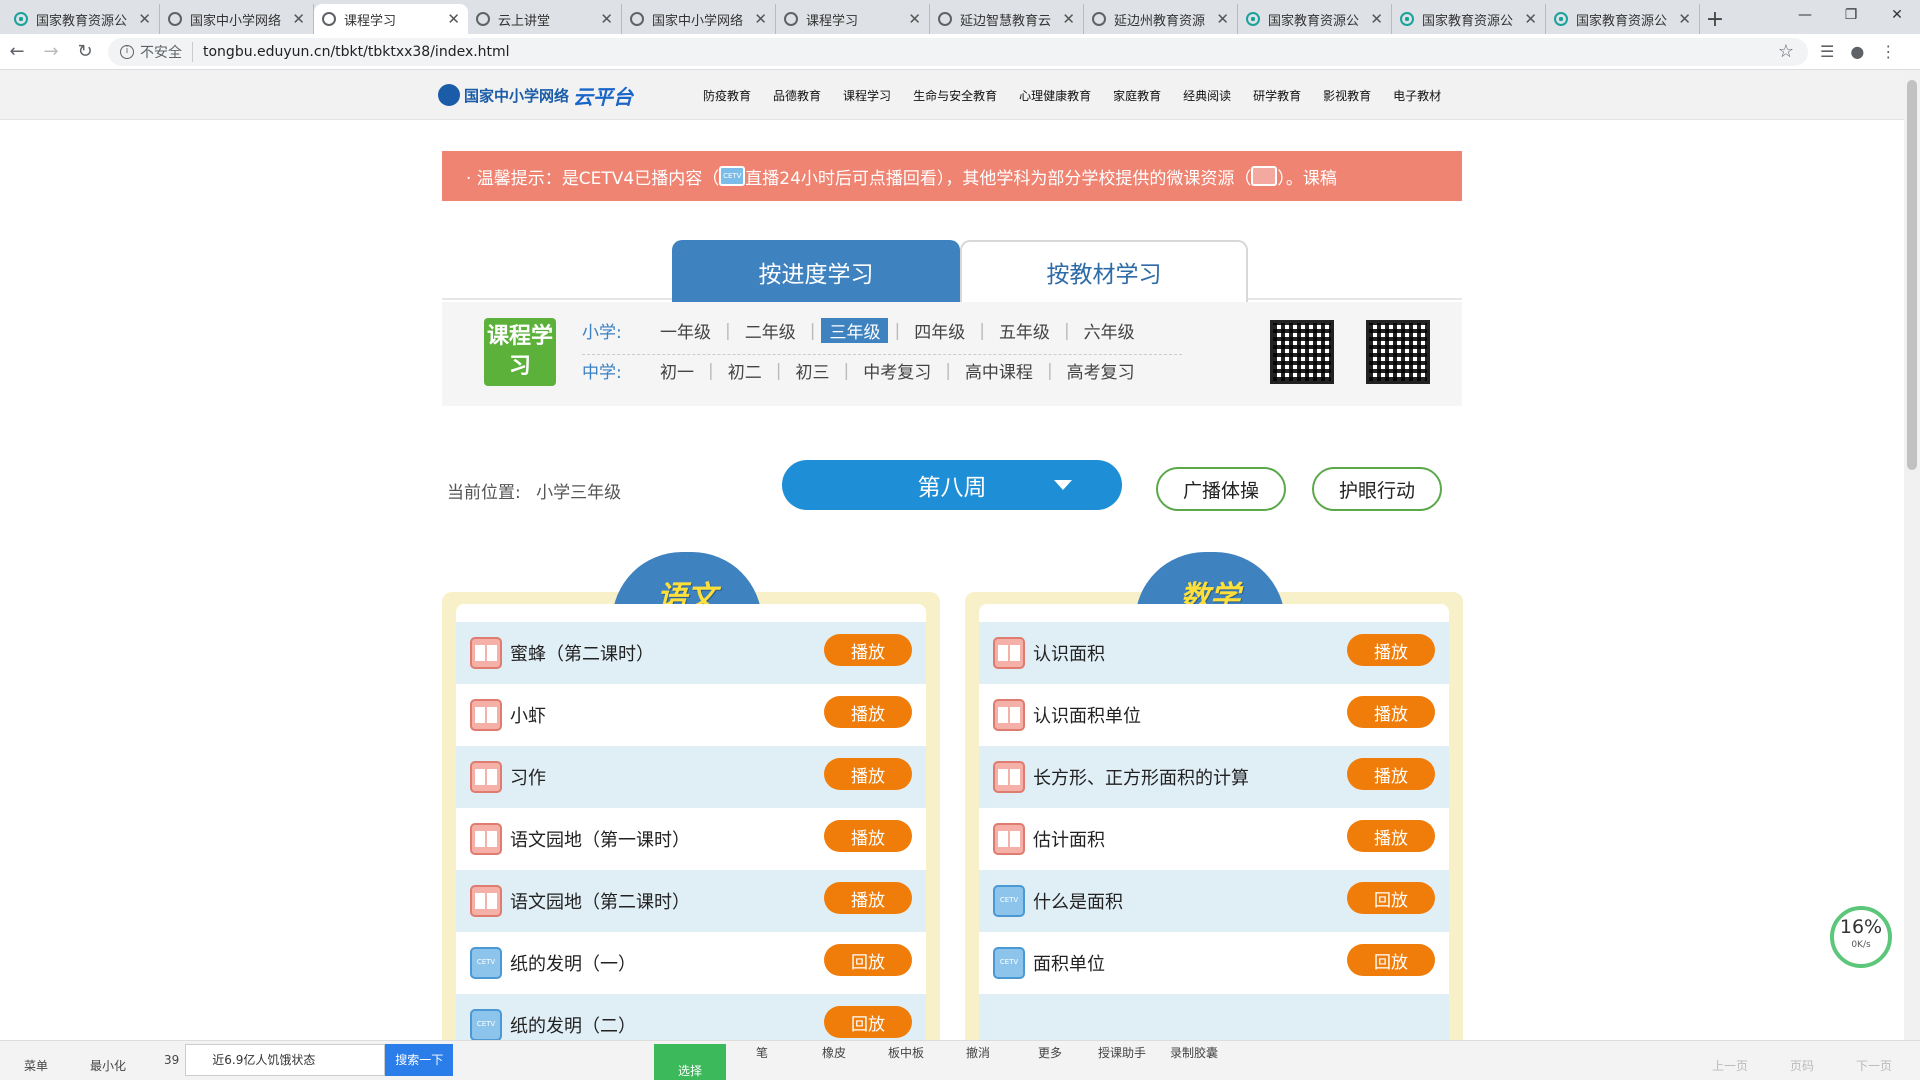 The width and height of the screenshot is (1920, 1080). I want to click on page-nav-button: 页码, so click(1802, 1068).